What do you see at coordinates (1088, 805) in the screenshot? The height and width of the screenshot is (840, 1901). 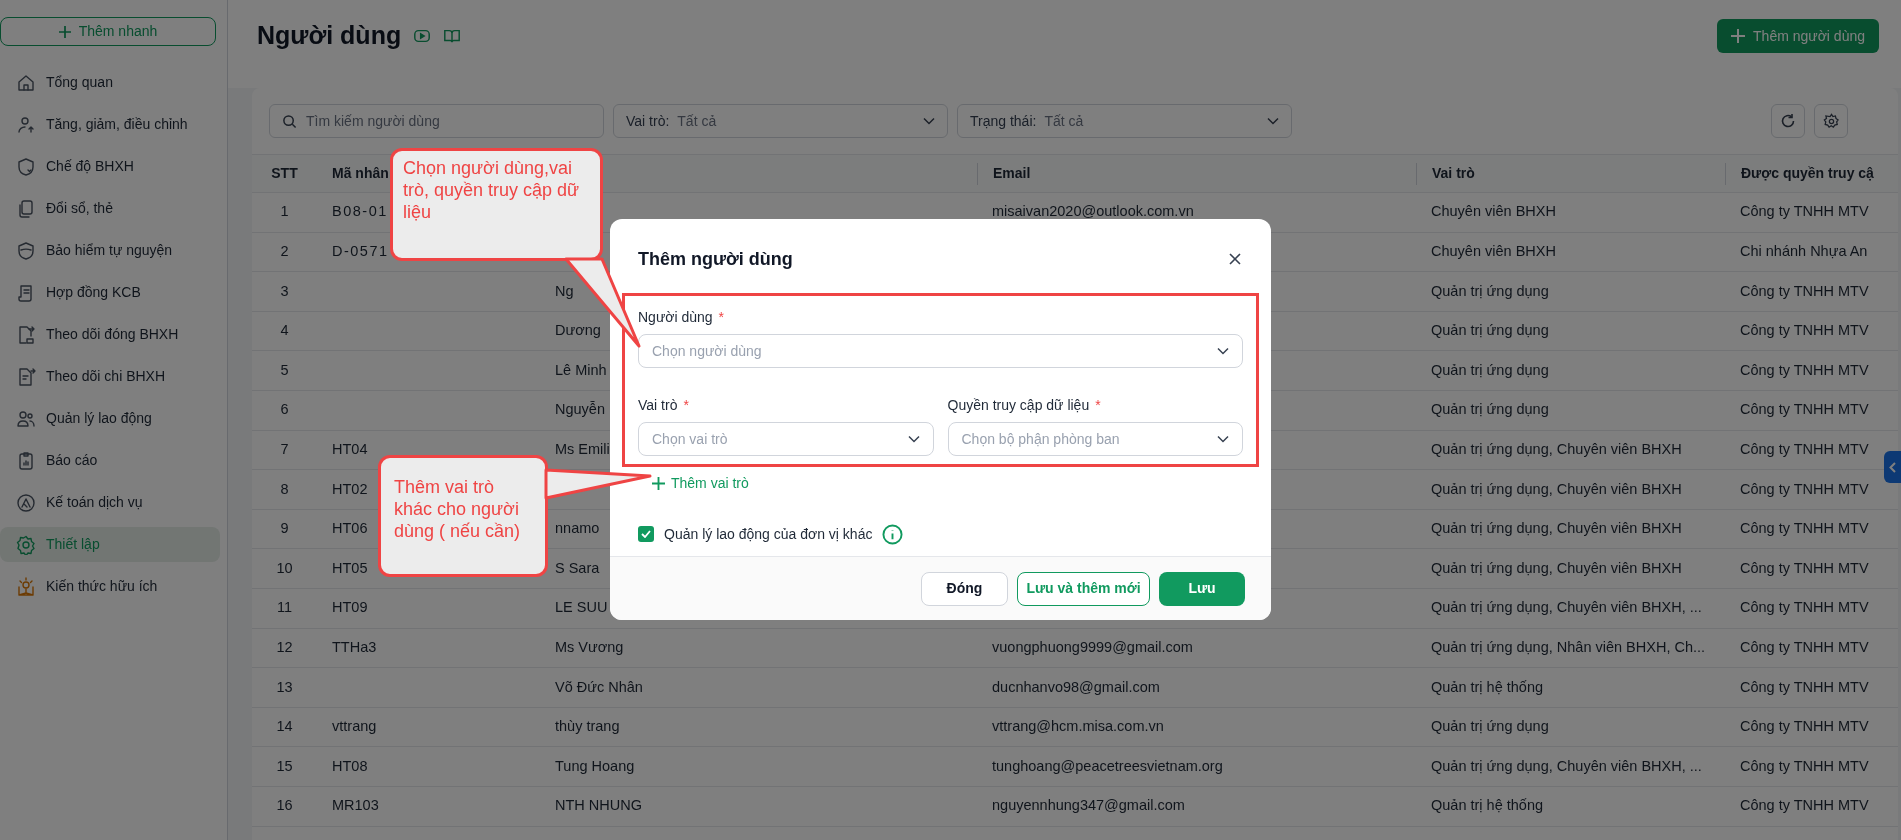 I see `table-cell: nguyennhung347@gmail.com` at bounding box center [1088, 805].